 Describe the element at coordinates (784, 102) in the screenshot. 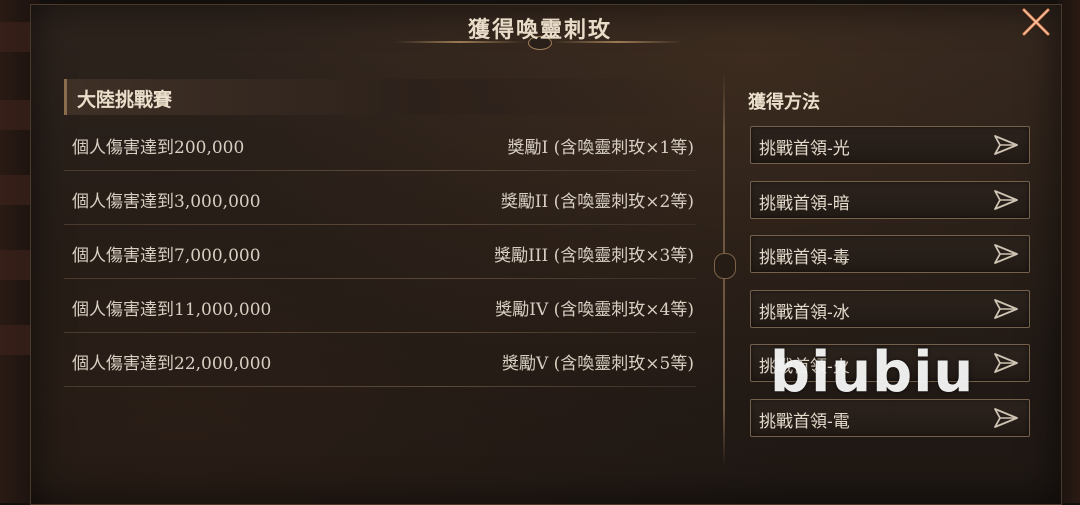

I see `methods-section-title: 獲得方法` at that location.